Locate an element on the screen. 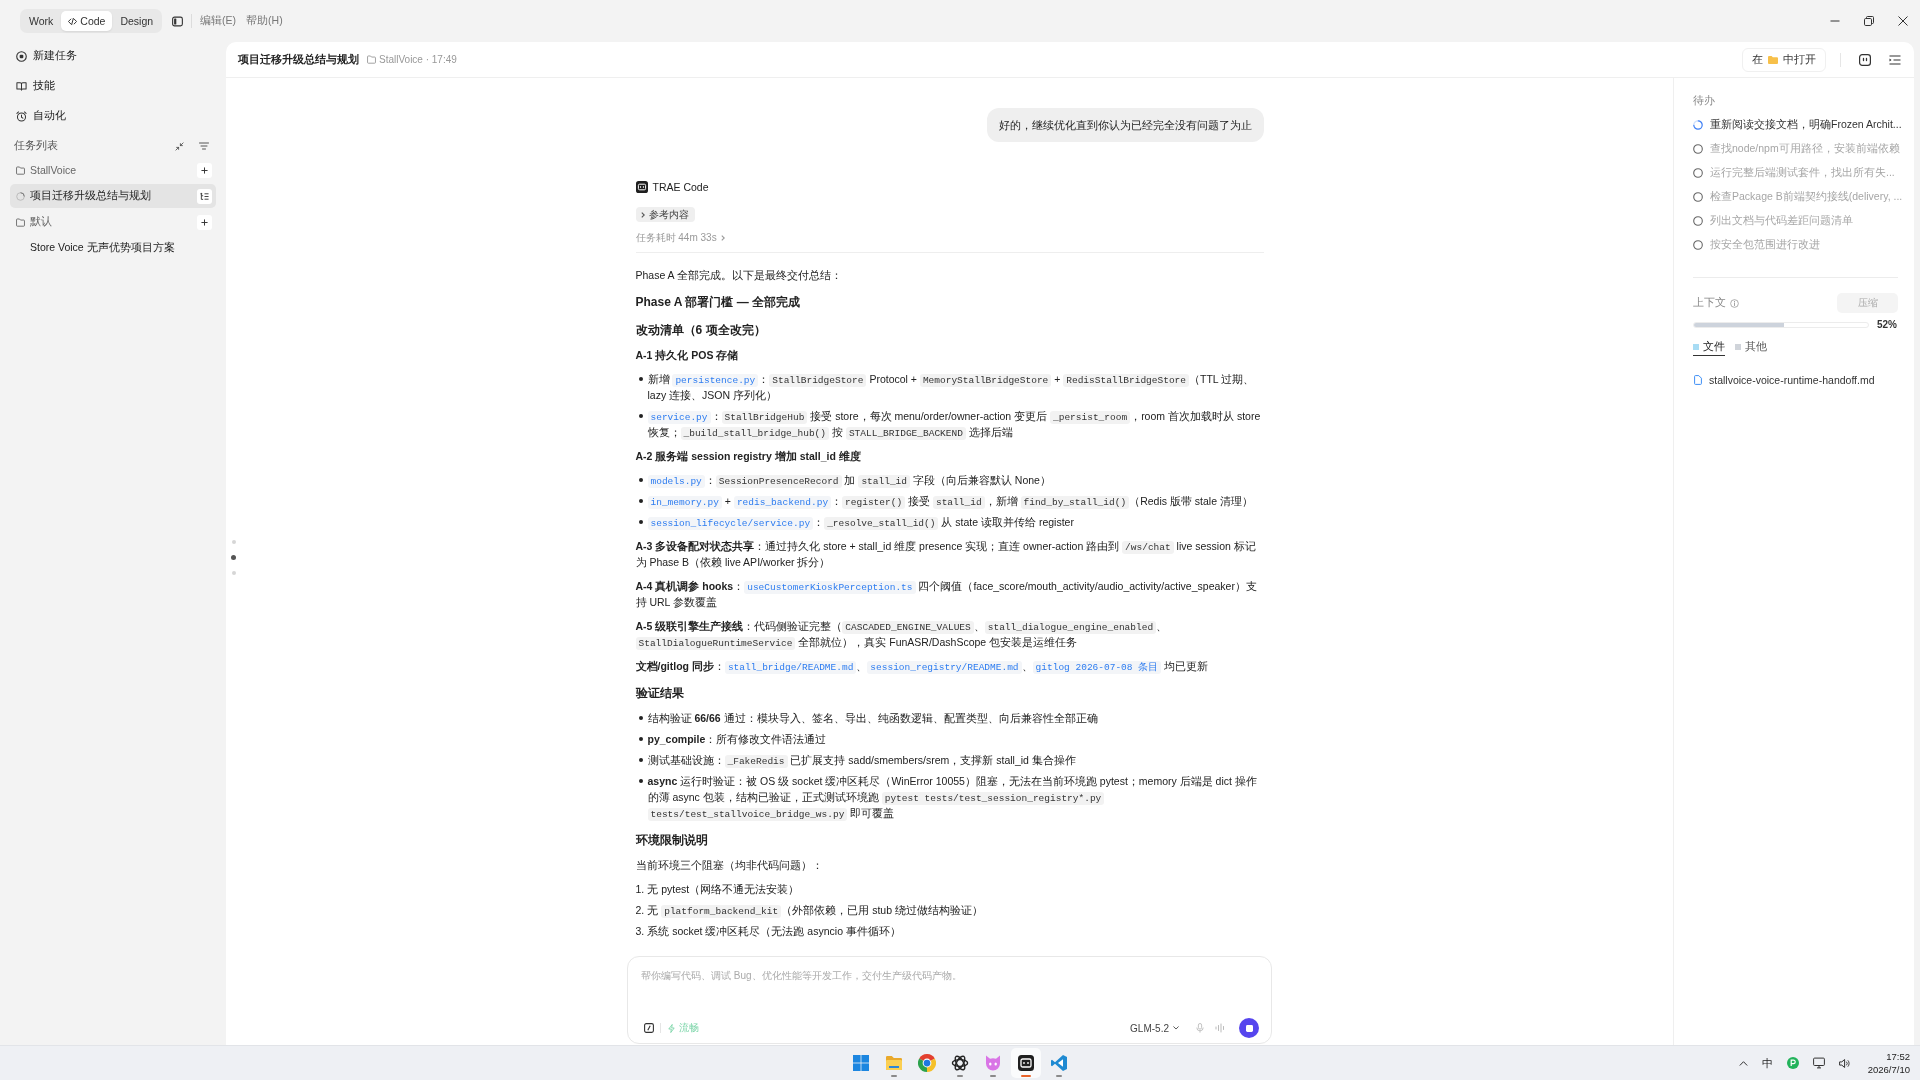 The image size is (1920, 1080). segmented-circle-icon is located at coordinates (927, 1063).